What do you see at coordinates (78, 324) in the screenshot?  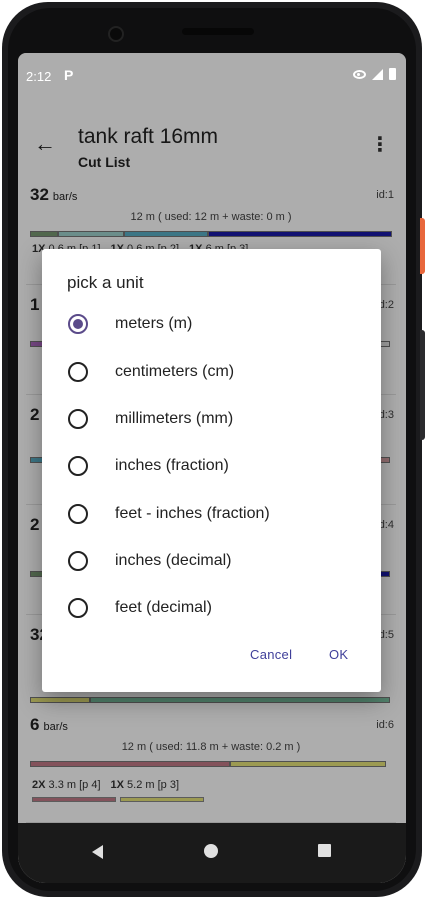 I see `radio-checked-icon` at bounding box center [78, 324].